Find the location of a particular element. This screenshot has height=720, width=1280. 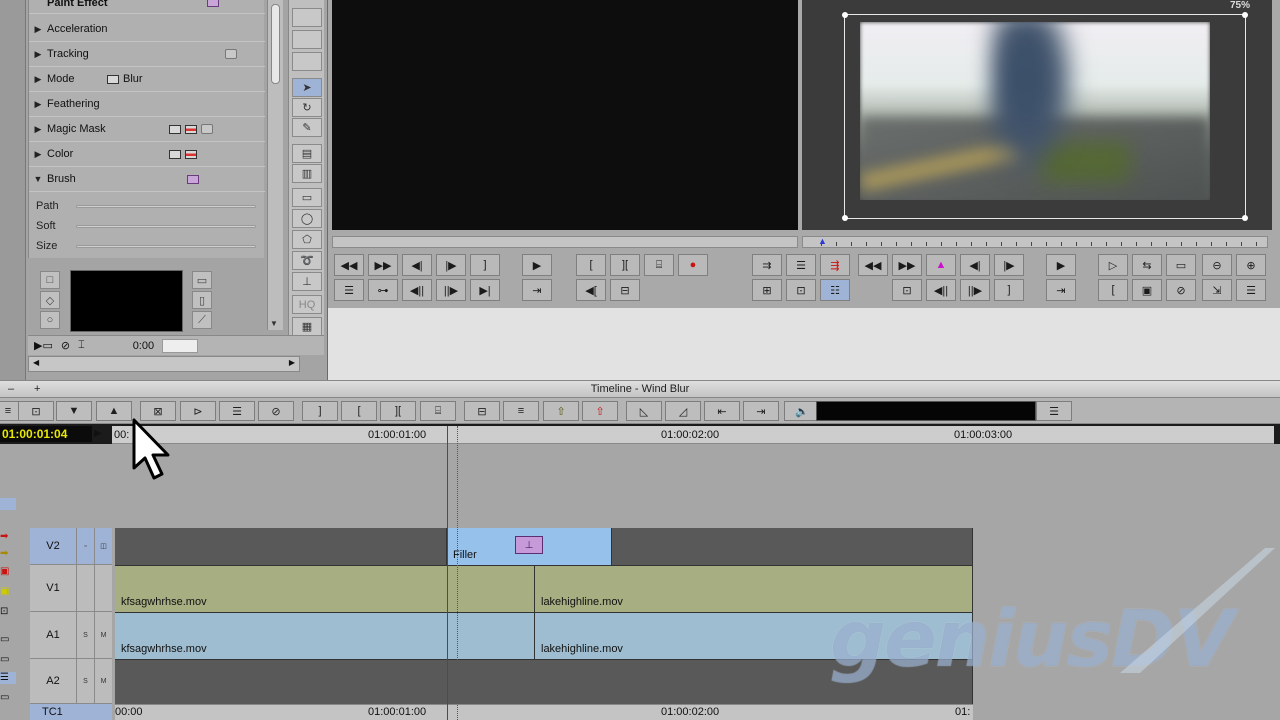

track-monitor-icon: ▫ is located at coordinates (85, 546).